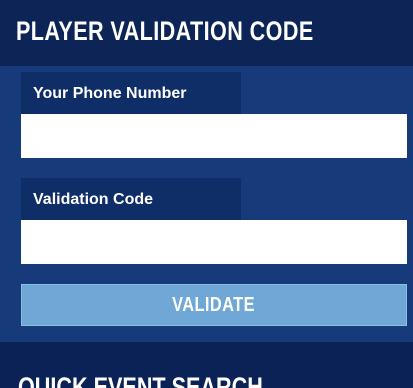  I want to click on validate-button-label: VALIDATE, so click(214, 304).